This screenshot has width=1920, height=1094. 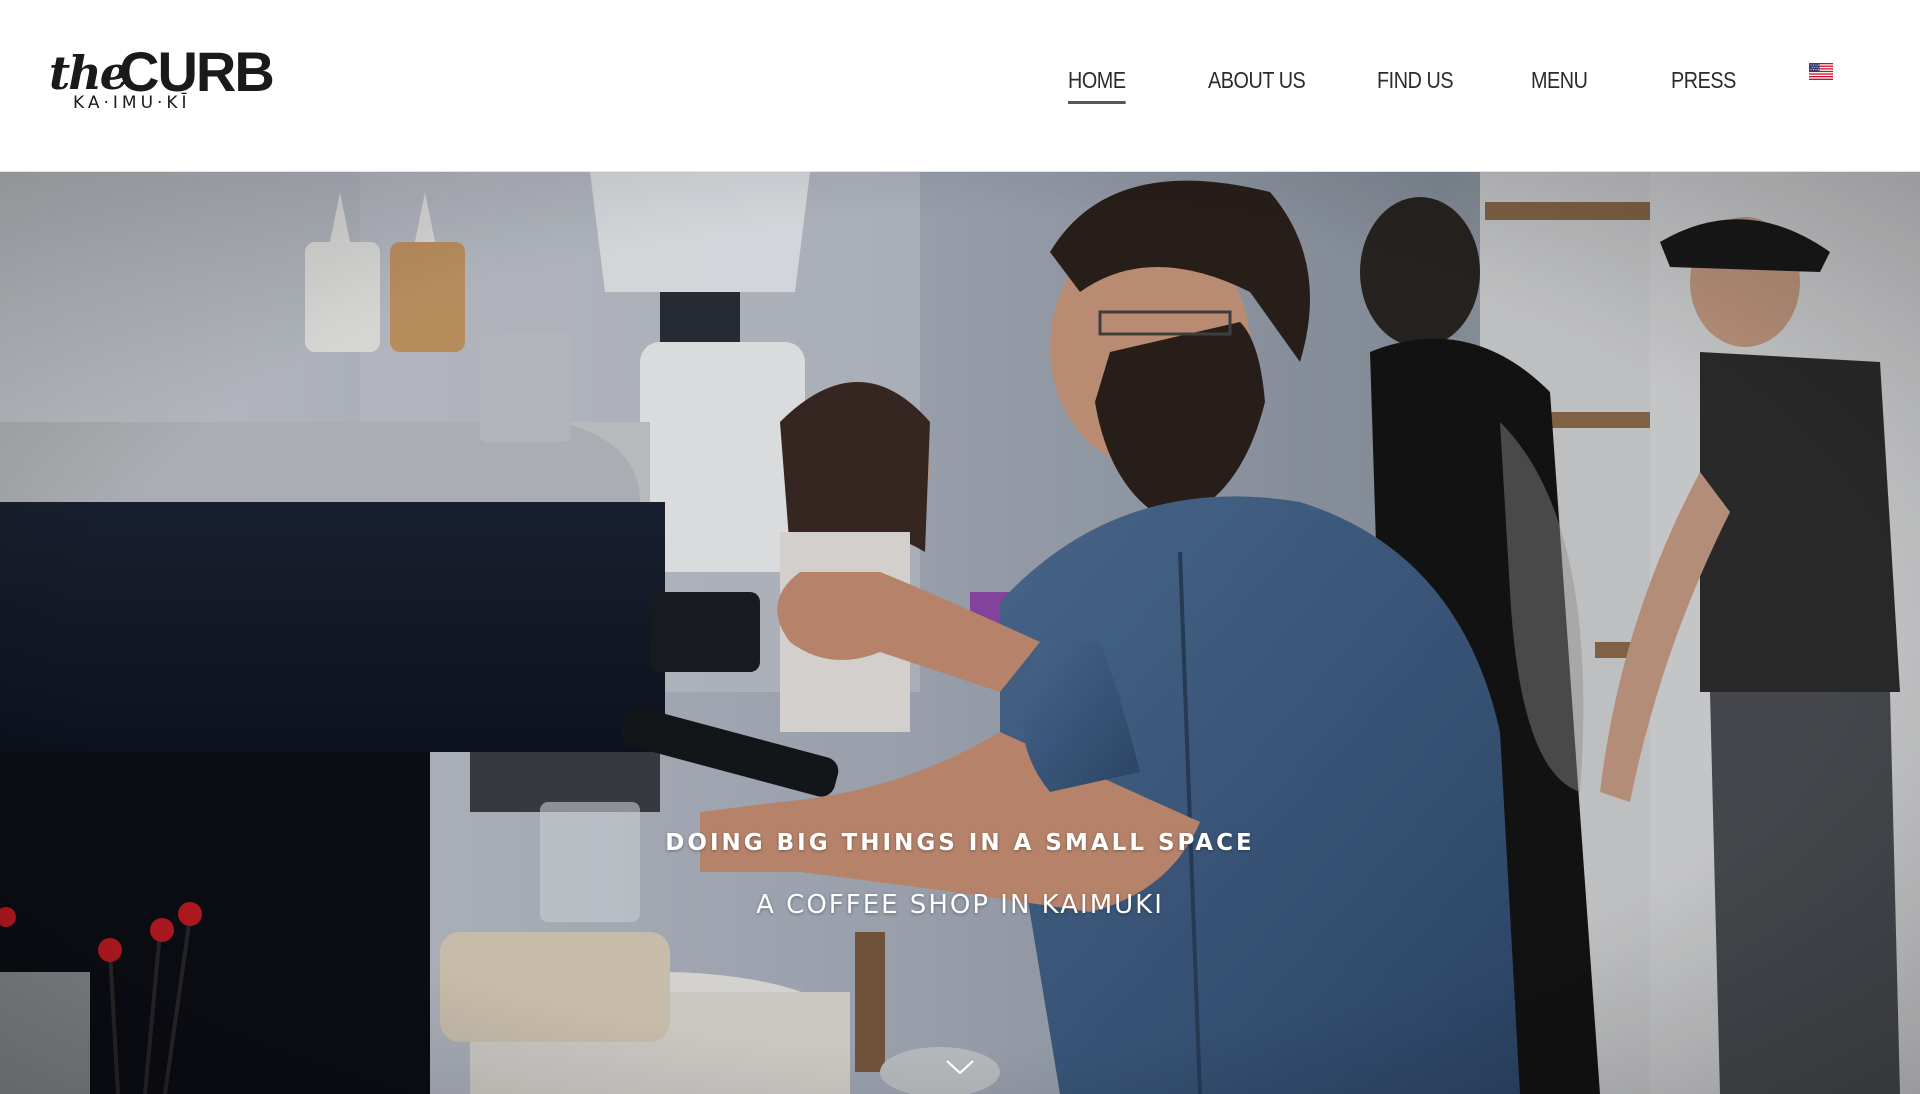 What do you see at coordinates (1257, 80) in the screenshot?
I see `nav-about-us: ABOUT US` at bounding box center [1257, 80].